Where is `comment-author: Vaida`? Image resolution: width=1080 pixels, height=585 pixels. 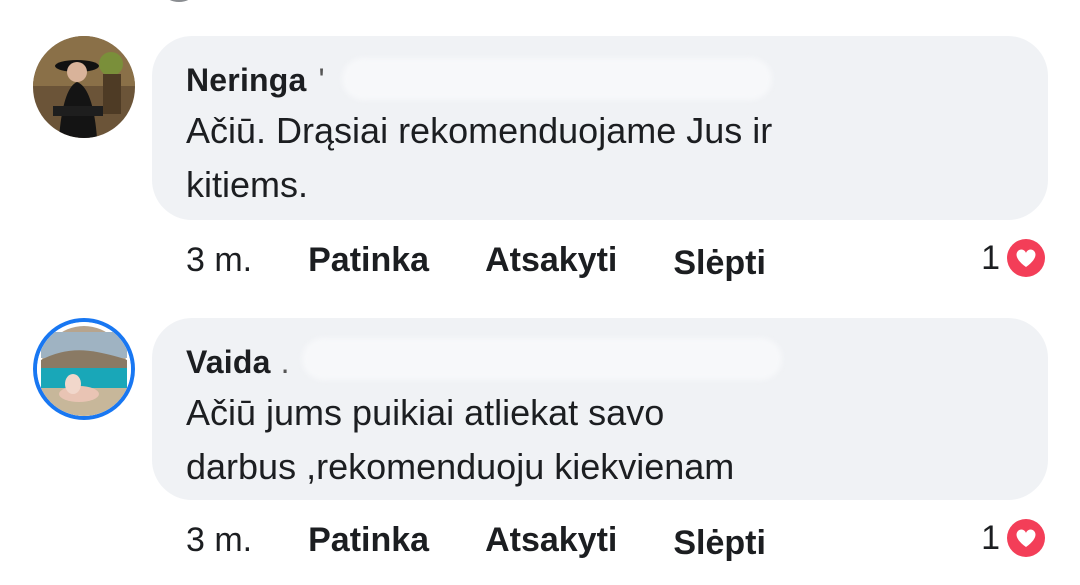 comment-author: Vaida is located at coordinates (228, 362).